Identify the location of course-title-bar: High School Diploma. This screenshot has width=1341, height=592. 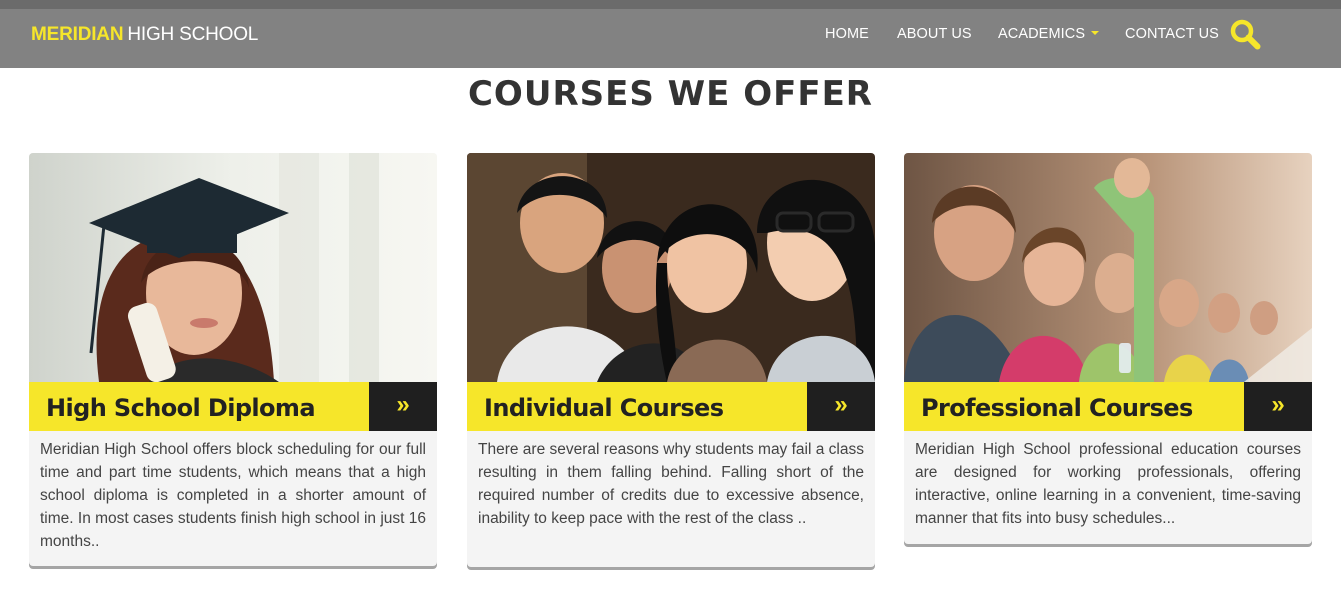
(199, 406).